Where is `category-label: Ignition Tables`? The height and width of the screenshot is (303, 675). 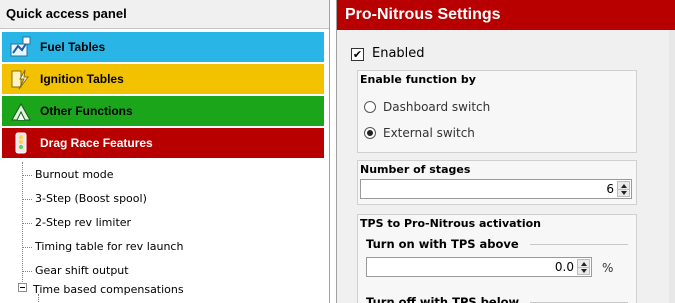
category-label: Ignition Tables is located at coordinates (82, 79).